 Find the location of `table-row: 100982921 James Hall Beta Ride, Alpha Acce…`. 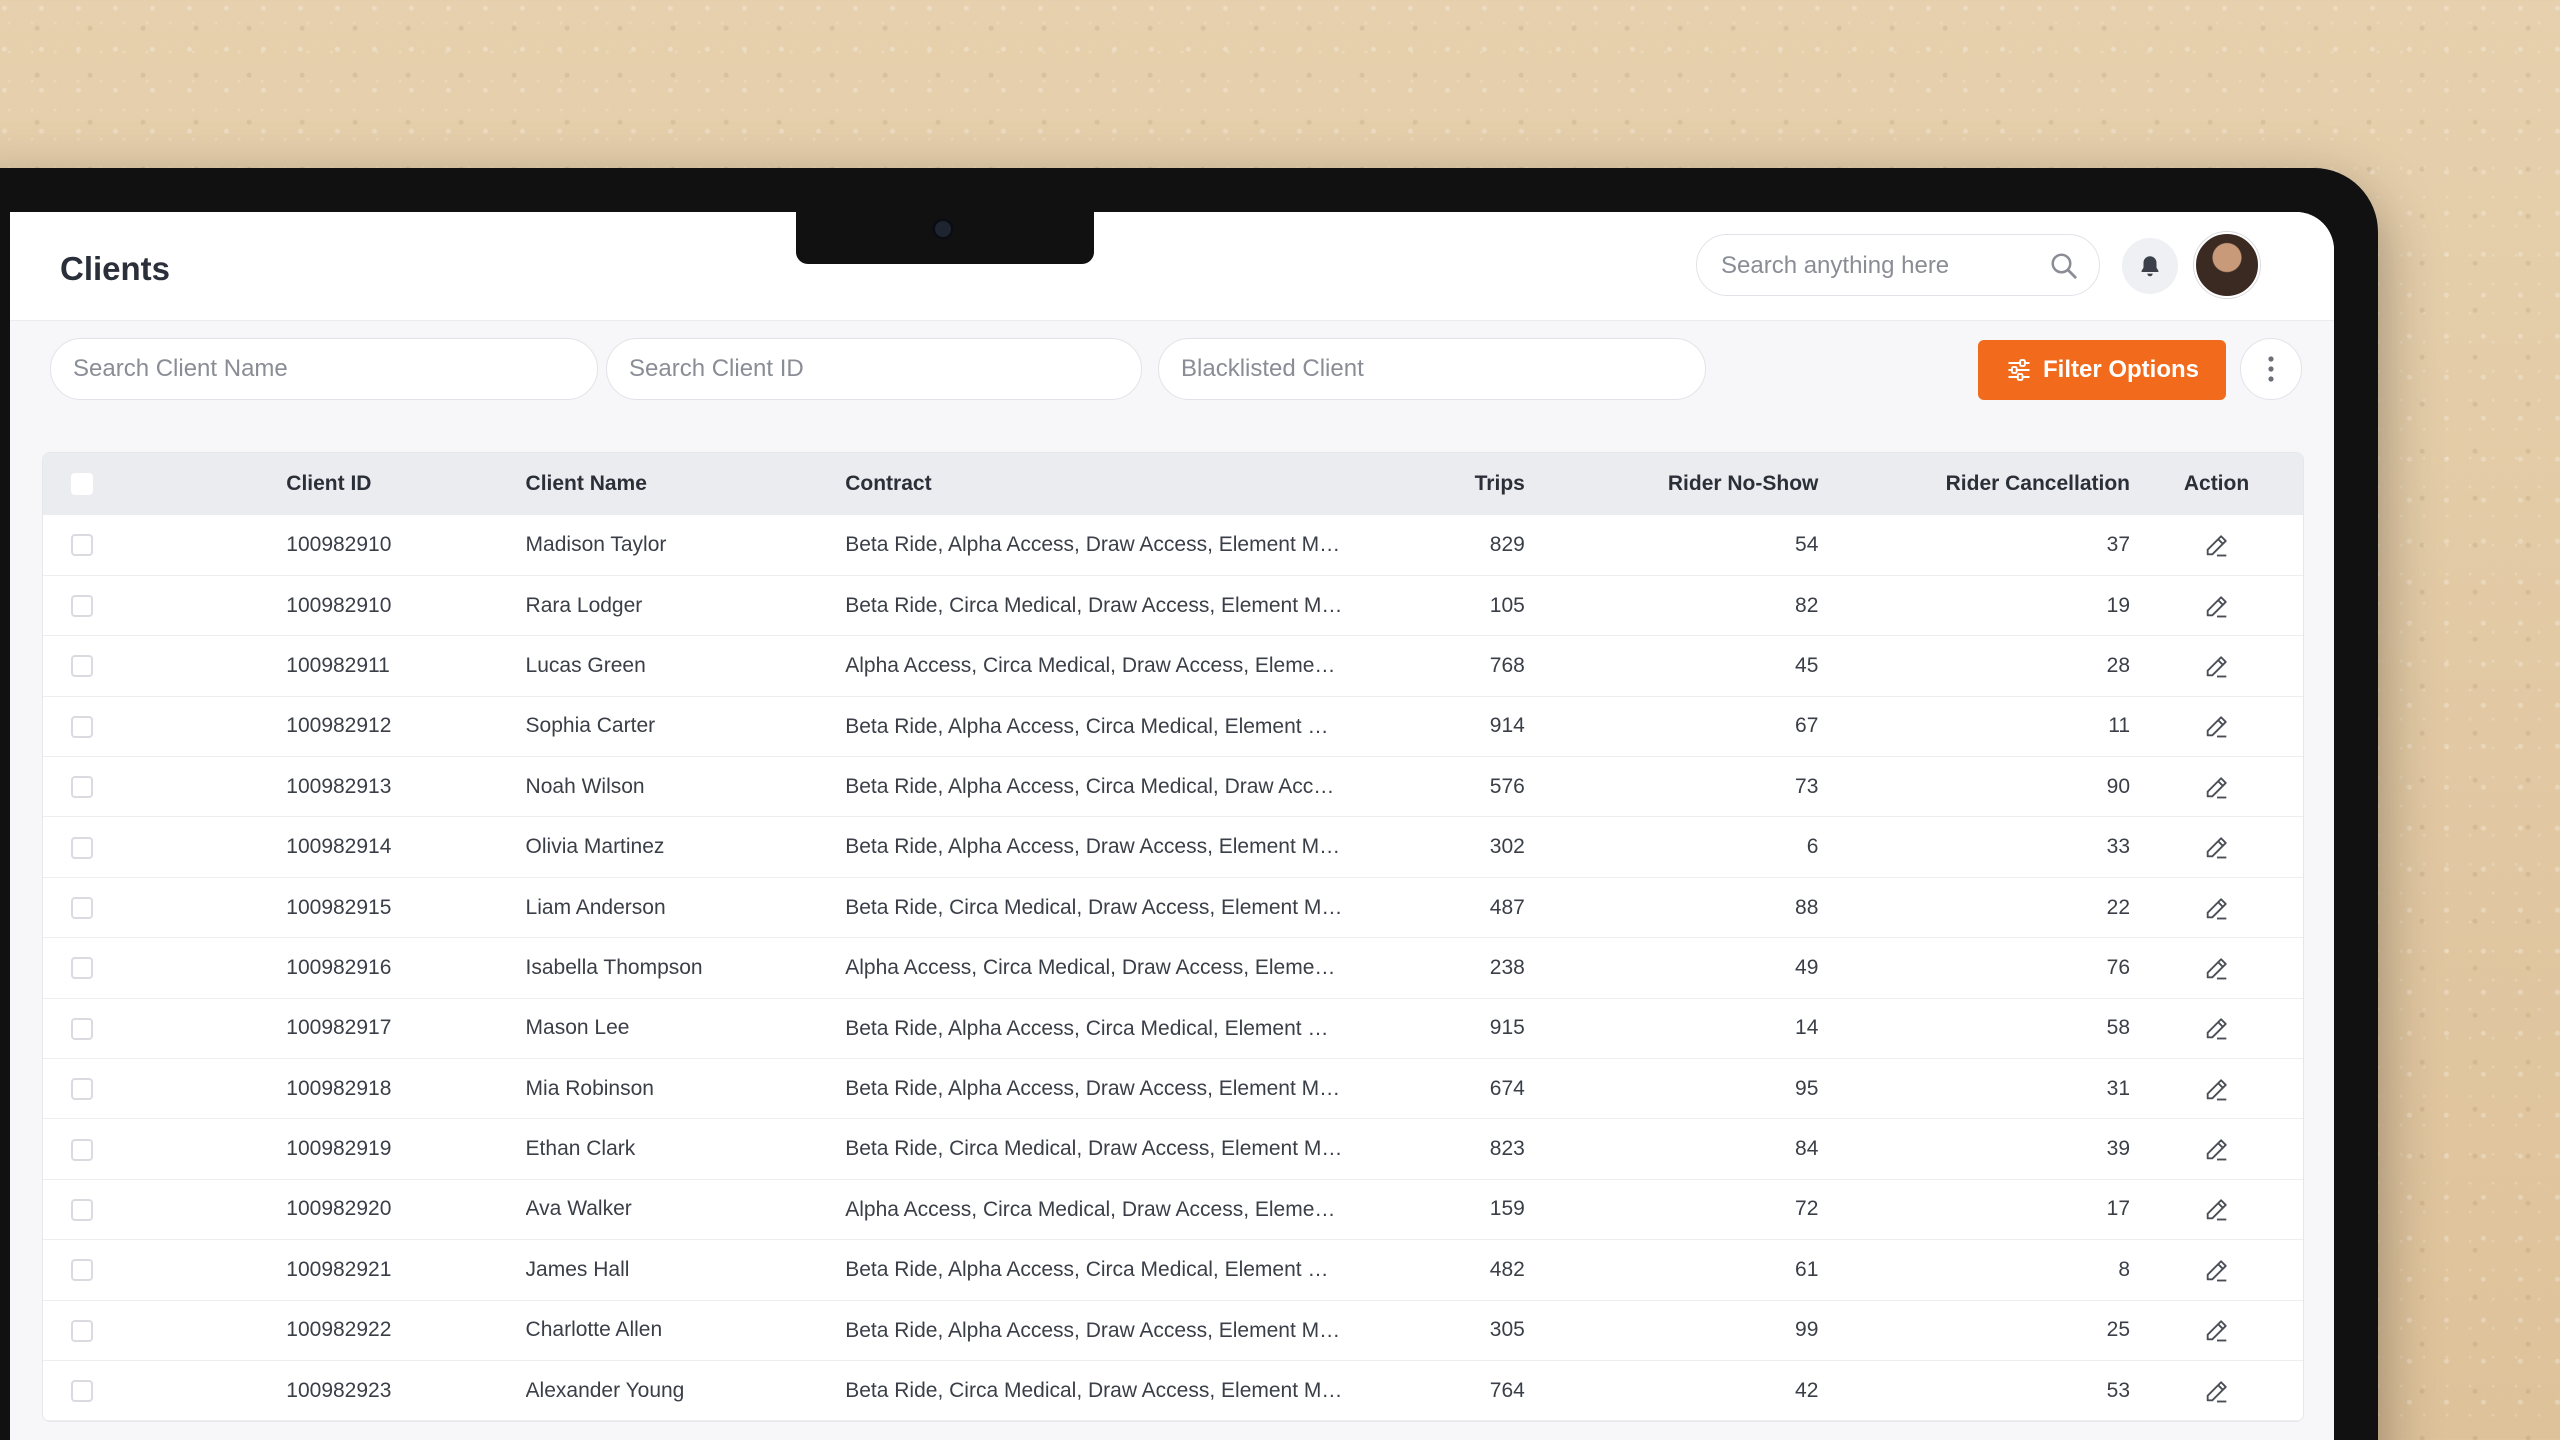

table-row: 100982921 James Hall Beta Ride, Alpha Acce… is located at coordinates (1173, 1270).